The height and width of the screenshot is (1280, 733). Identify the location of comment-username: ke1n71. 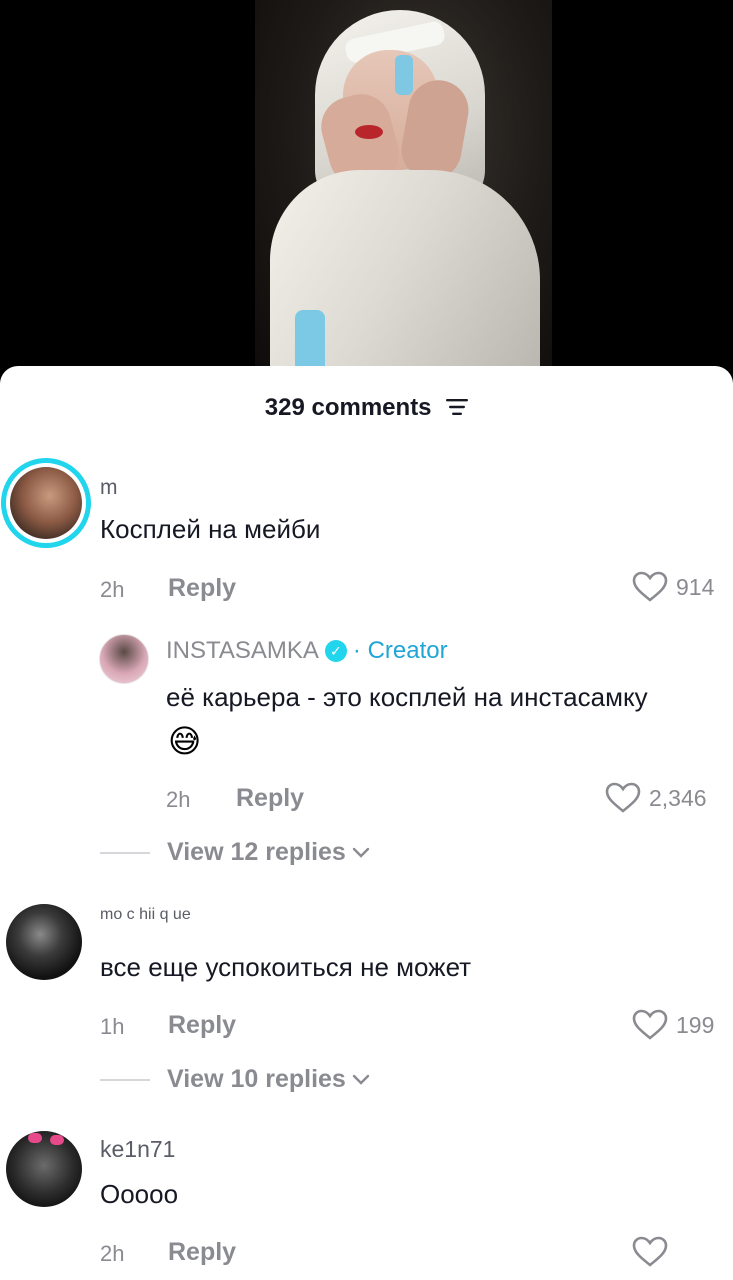
(137, 1149).